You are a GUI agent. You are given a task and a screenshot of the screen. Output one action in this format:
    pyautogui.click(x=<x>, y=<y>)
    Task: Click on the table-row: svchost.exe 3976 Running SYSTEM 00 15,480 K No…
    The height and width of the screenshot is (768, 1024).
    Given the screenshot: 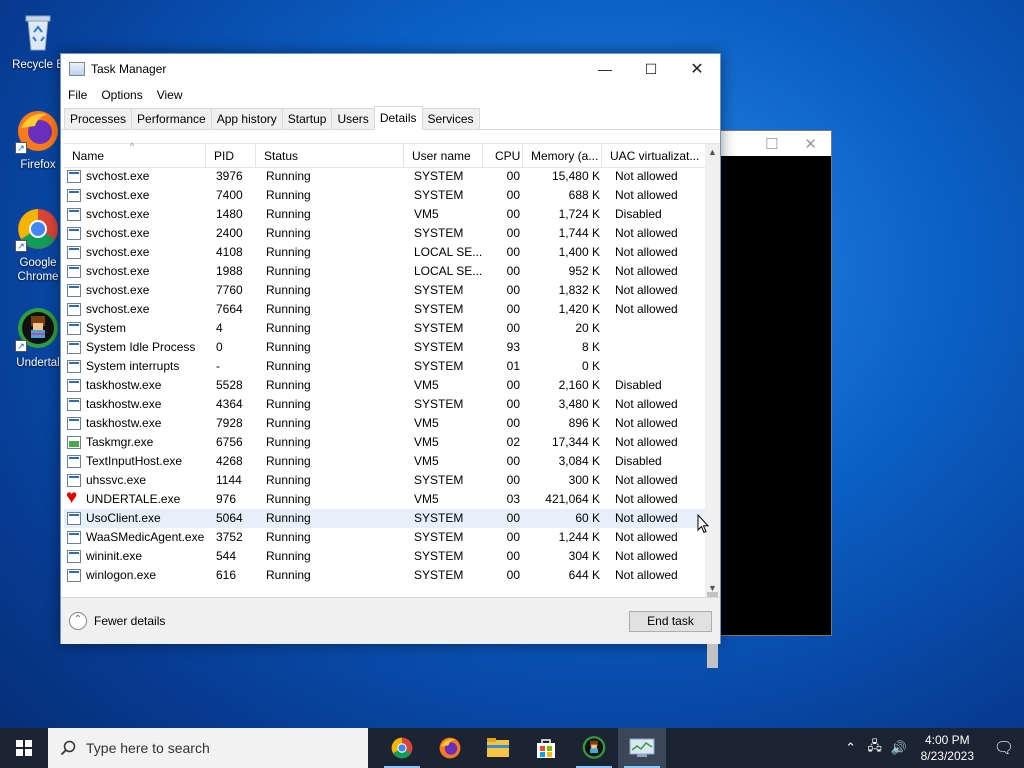 What is the action you would take?
    pyautogui.click(x=384, y=176)
    